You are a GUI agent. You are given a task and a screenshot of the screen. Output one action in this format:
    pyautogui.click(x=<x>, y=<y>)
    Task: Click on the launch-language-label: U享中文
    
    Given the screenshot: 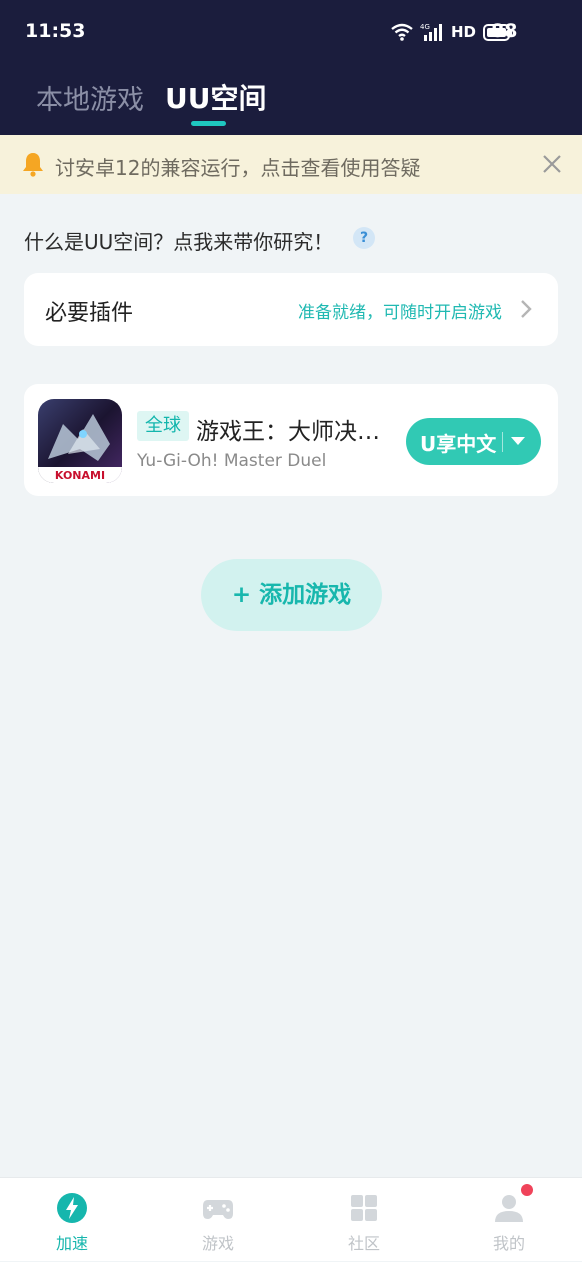 What is the action you would take?
    pyautogui.click(x=458, y=444)
    